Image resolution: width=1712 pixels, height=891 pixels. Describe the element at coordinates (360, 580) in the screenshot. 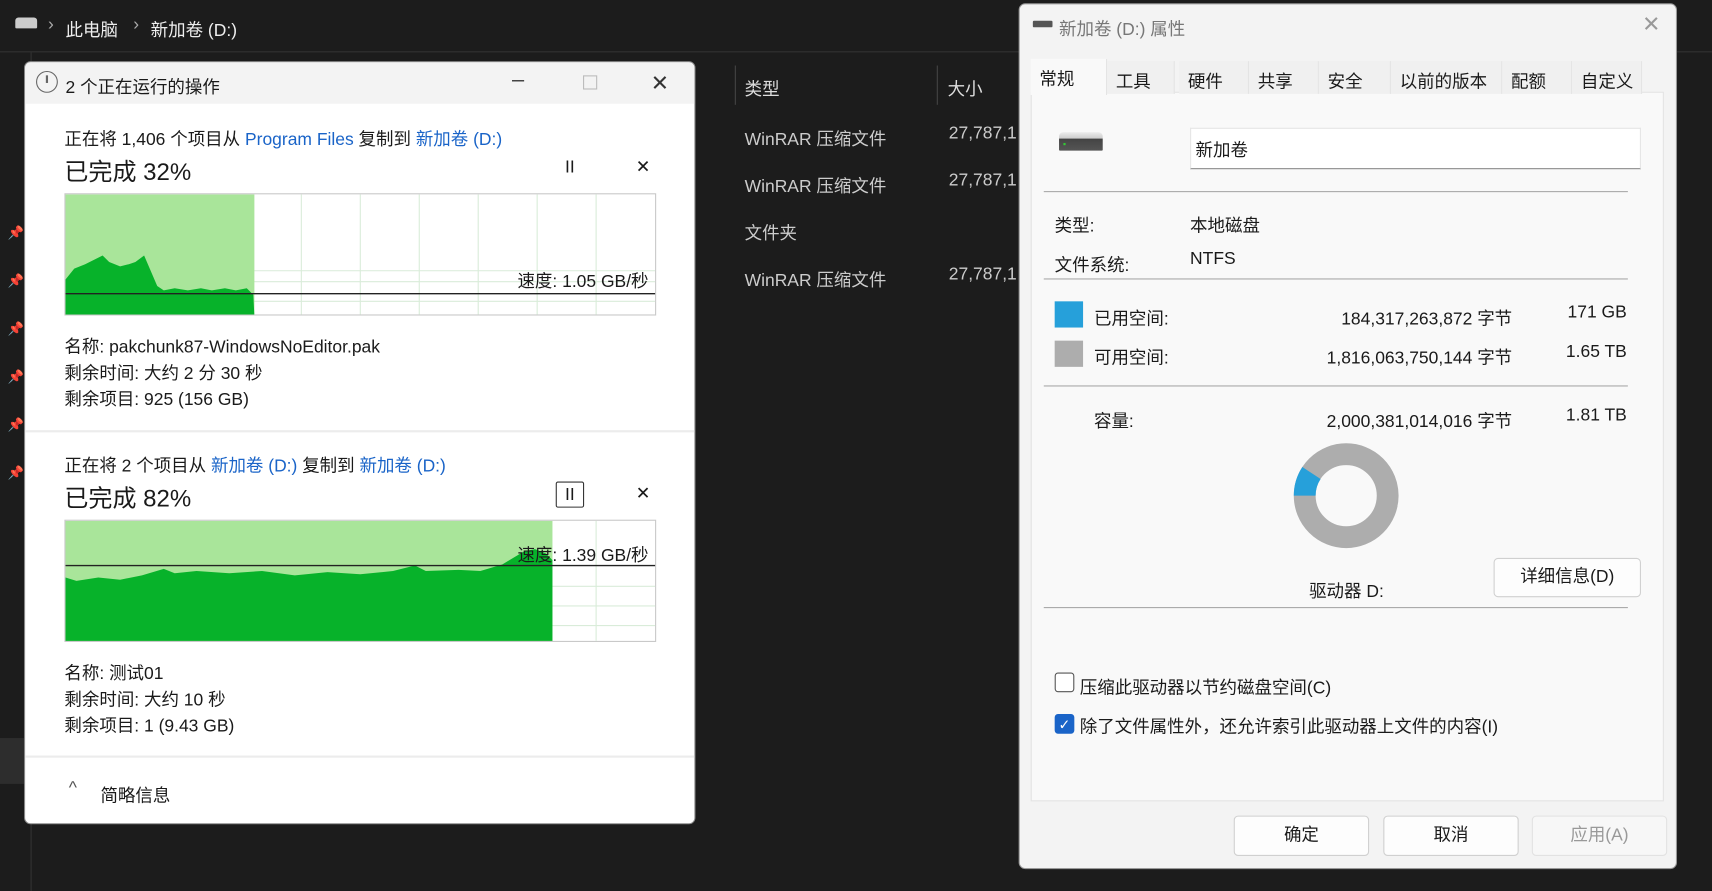

I see `speed-graph: 速度: 1.39 GB/秒` at that location.